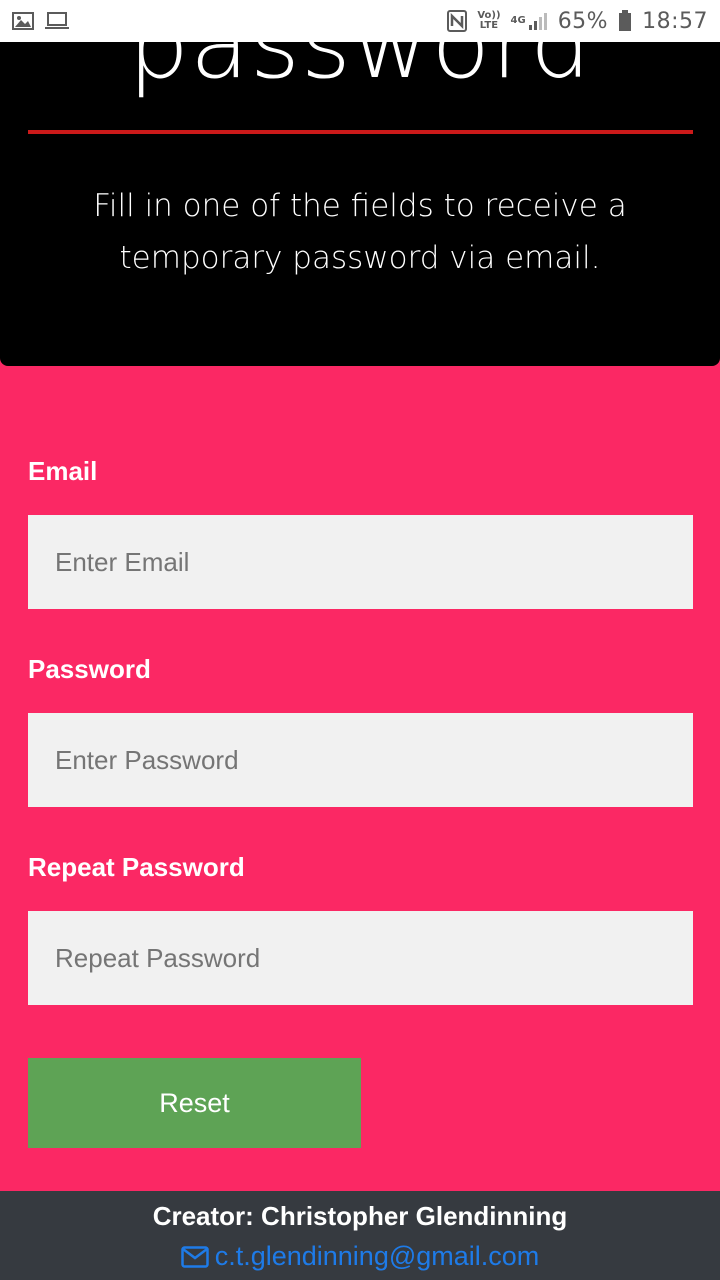 Image resolution: width=720 pixels, height=1280 pixels. I want to click on email-link: c.t.glendinning@gmail.com, so click(377, 1256).